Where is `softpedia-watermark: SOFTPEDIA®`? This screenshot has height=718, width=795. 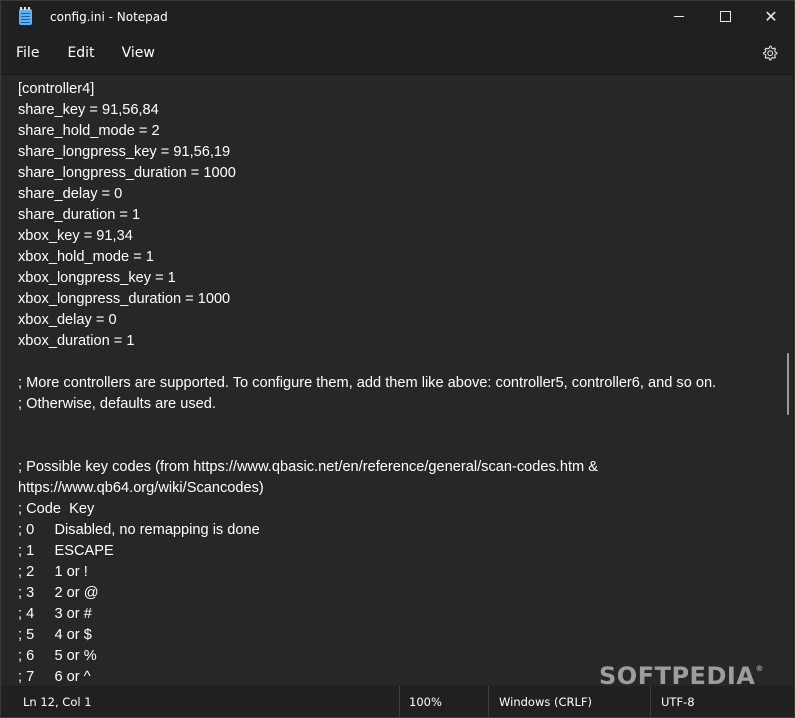 softpedia-watermark: SOFTPEDIA® is located at coordinates (681, 676).